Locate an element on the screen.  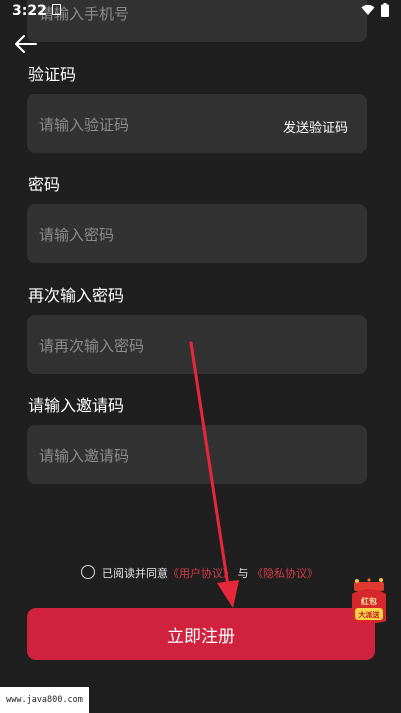
watermark: www.java800.com is located at coordinates (44, 700).